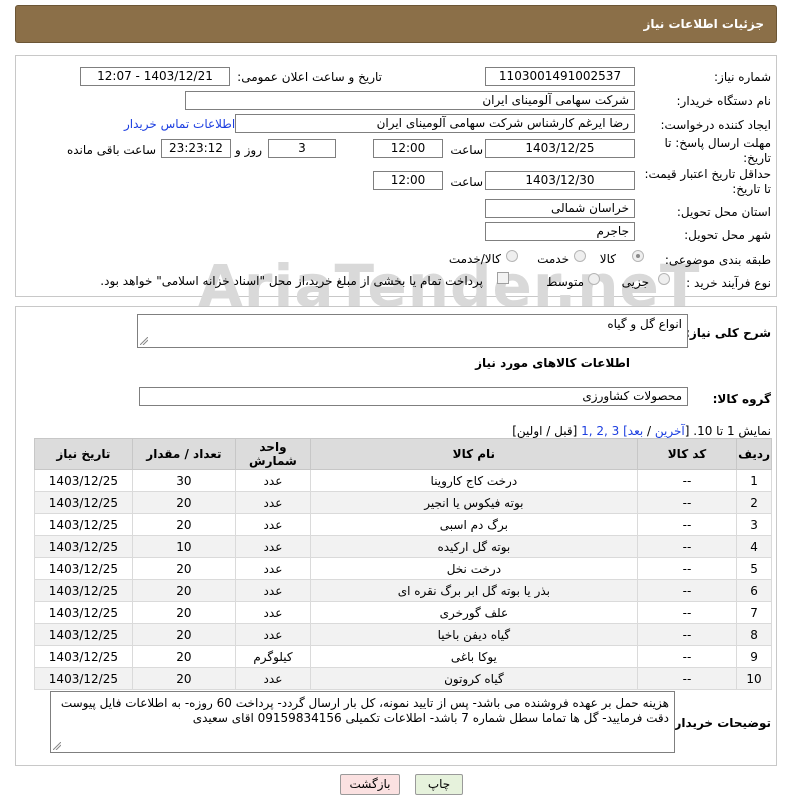 The width and height of the screenshot is (789, 810). What do you see at coordinates (503, 278) in the screenshot?
I see `treasury-payment-checkbox` at bounding box center [503, 278].